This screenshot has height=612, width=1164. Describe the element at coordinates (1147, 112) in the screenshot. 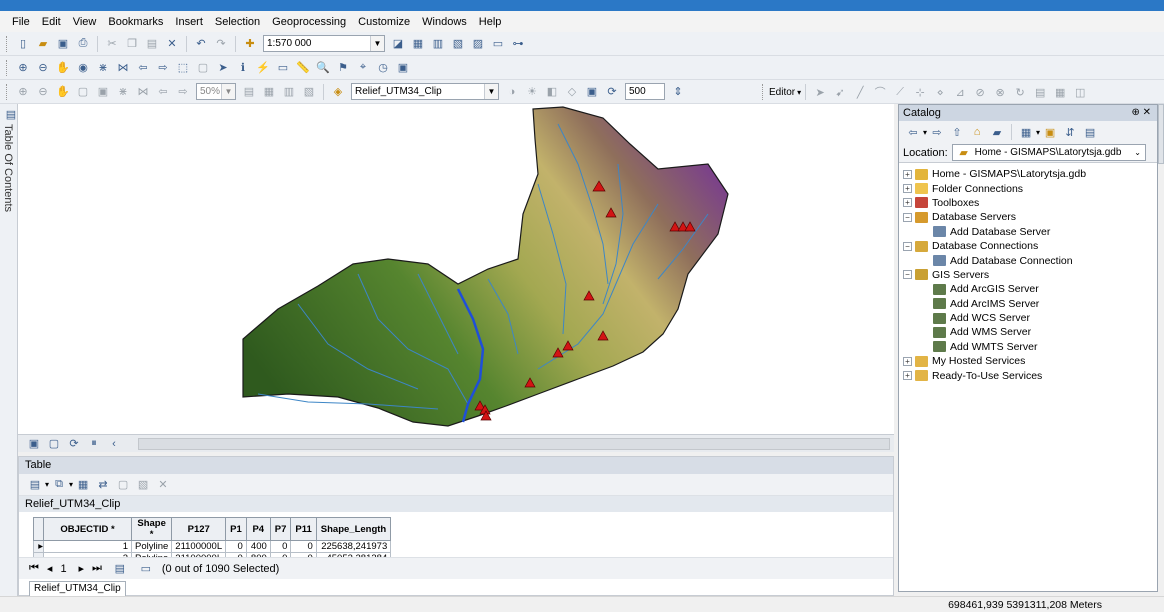

I see `close-icon: ✕` at that location.